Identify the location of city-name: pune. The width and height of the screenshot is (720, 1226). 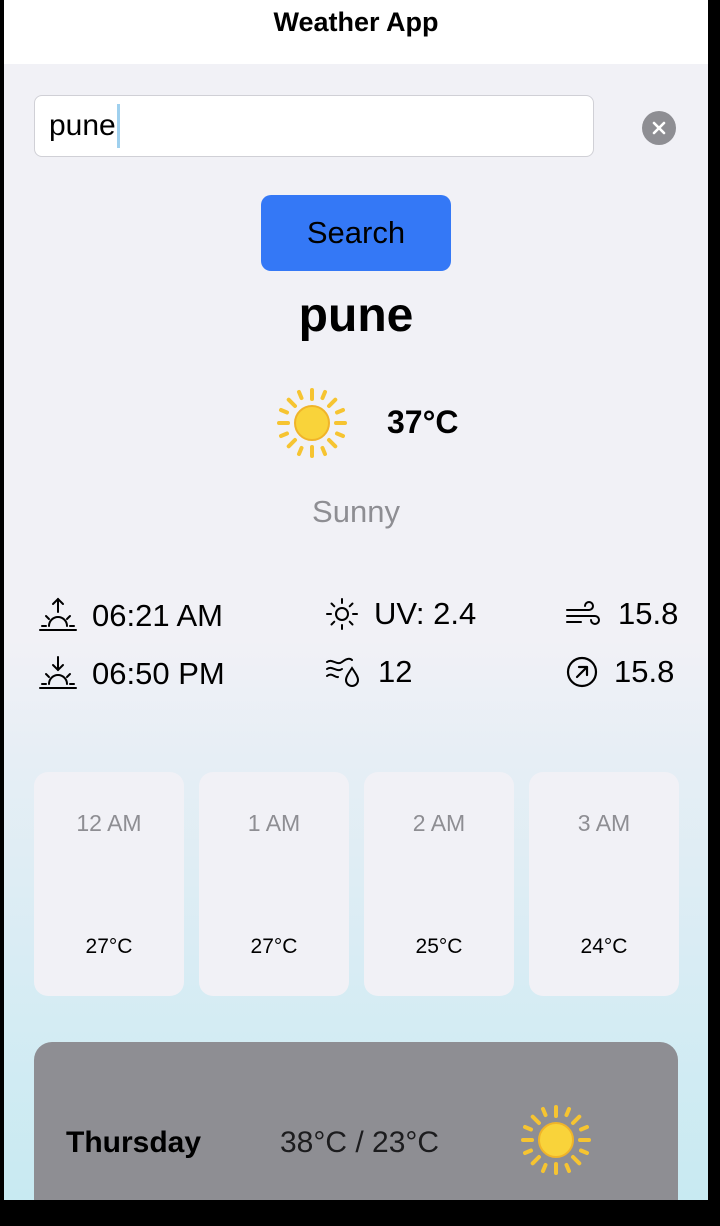
(356, 315).